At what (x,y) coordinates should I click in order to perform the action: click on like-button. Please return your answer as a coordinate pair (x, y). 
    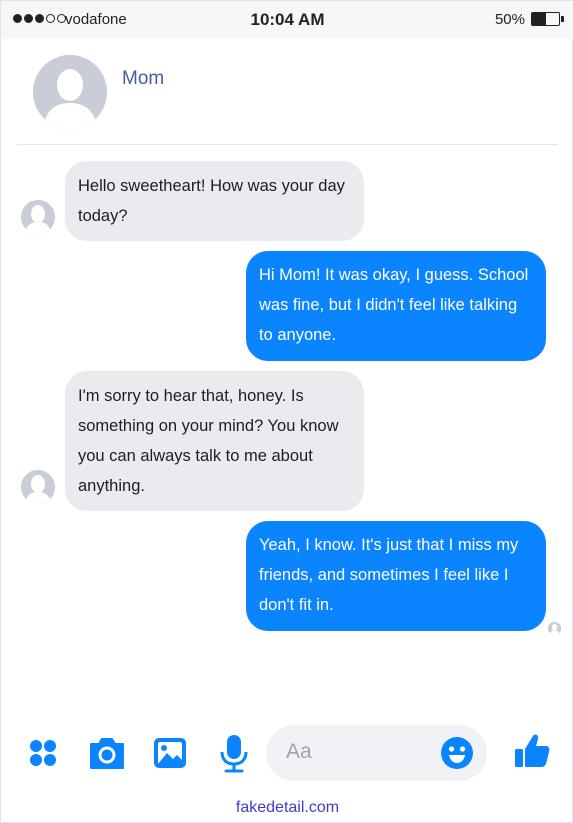
    Looking at the image, I should click on (532, 751).